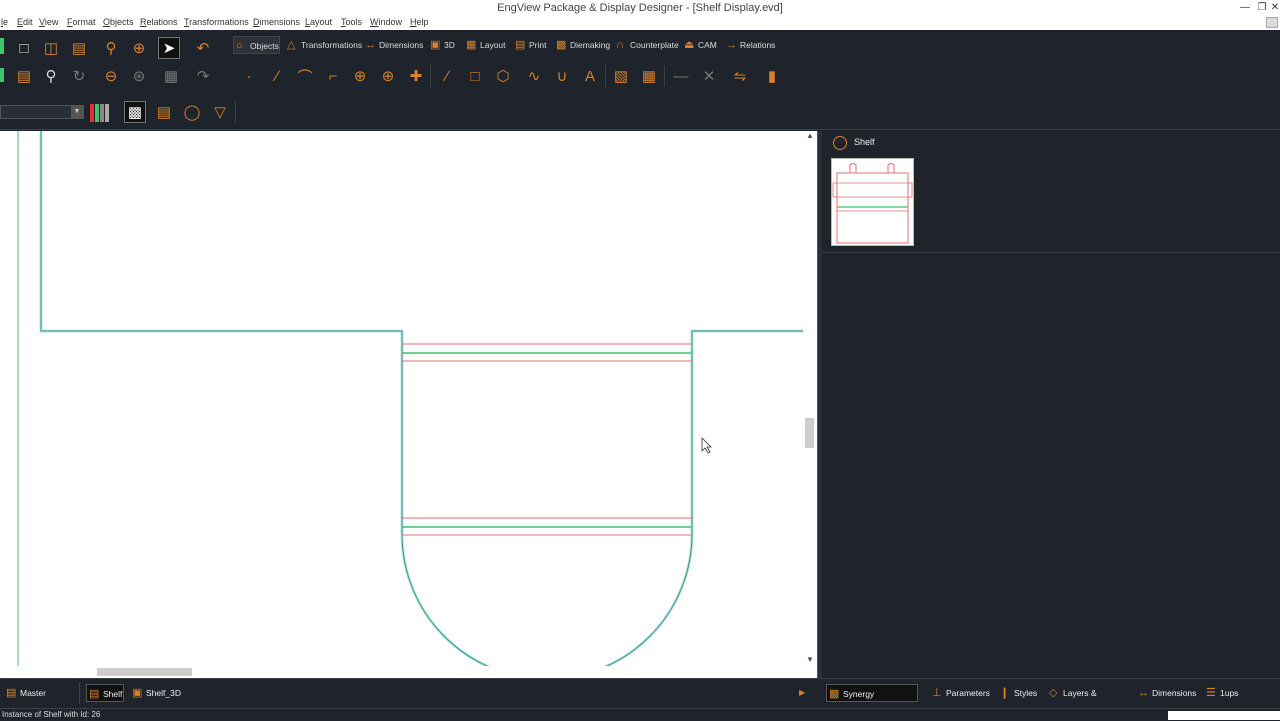 Image resolution: width=1280 pixels, height=721 pixels. What do you see at coordinates (25, 22) in the screenshot?
I see `menu-edit: Edit` at bounding box center [25, 22].